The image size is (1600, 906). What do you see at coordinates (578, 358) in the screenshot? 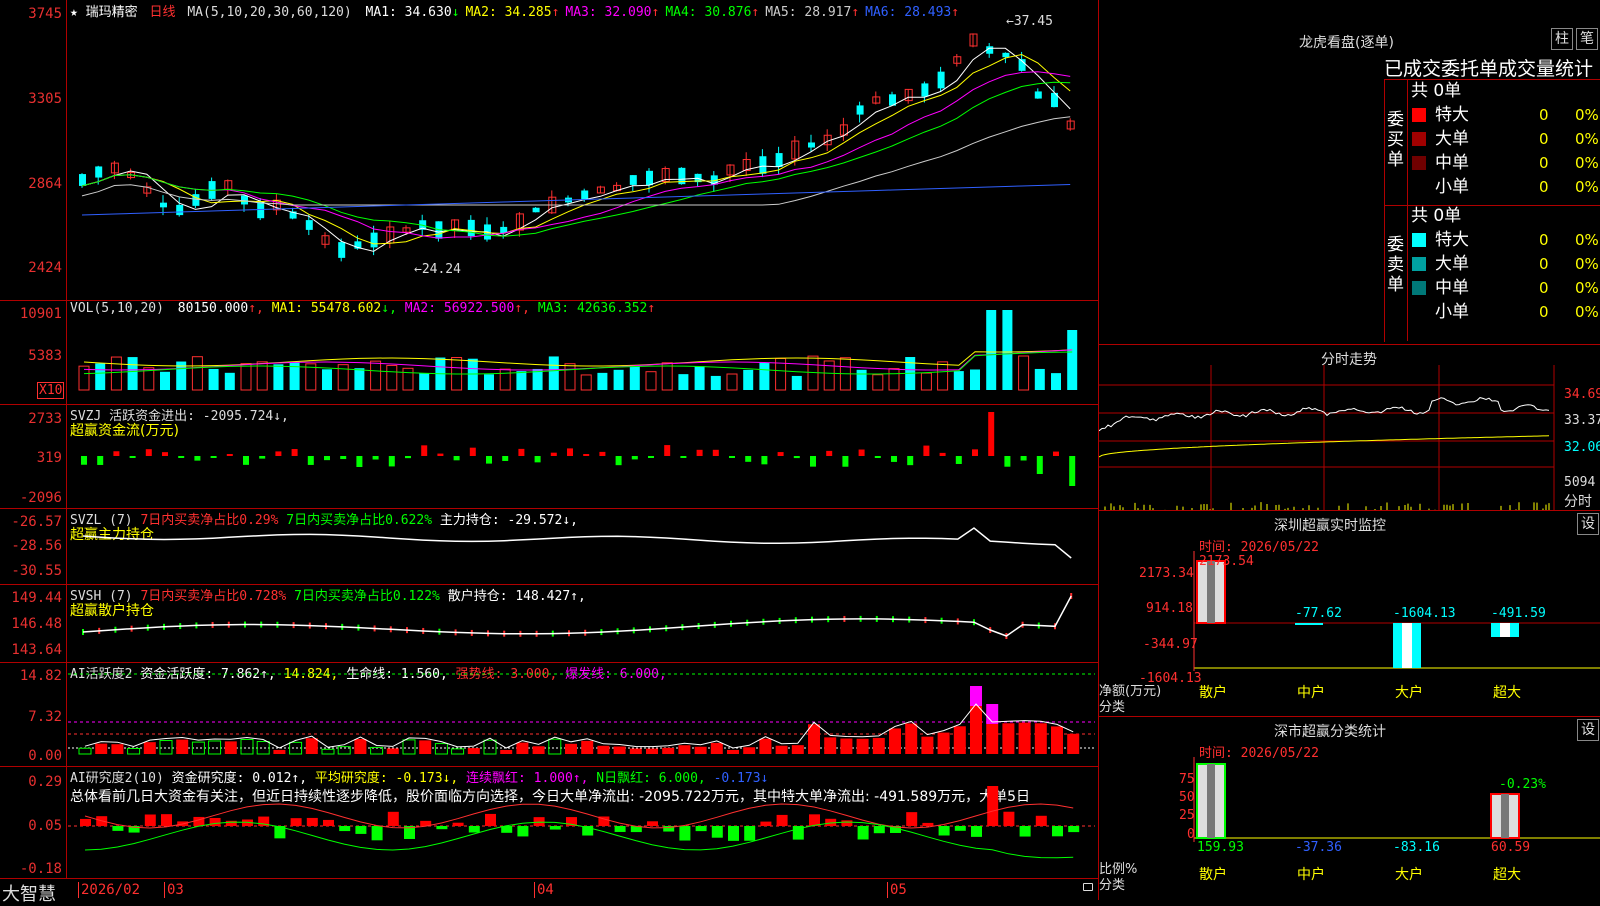
I see `volume-ma-line` at bounding box center [578, 358].